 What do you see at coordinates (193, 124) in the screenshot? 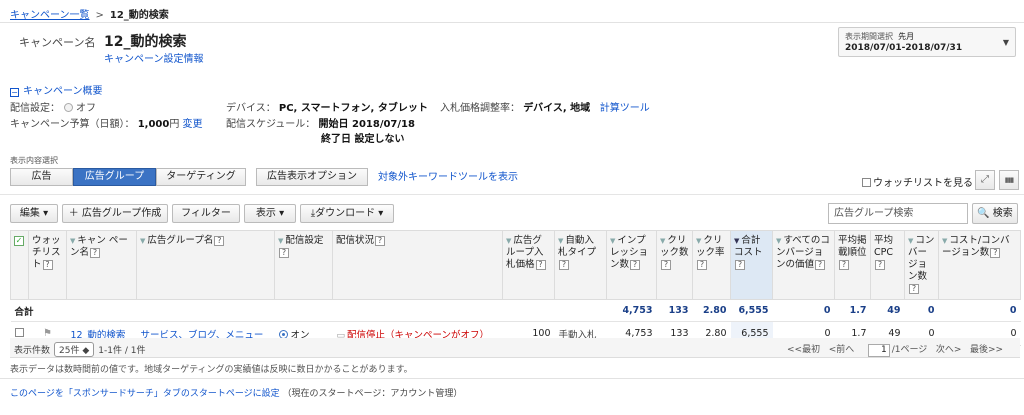
I see `budget-change-link: 変更` at bounding box center [193, 124].